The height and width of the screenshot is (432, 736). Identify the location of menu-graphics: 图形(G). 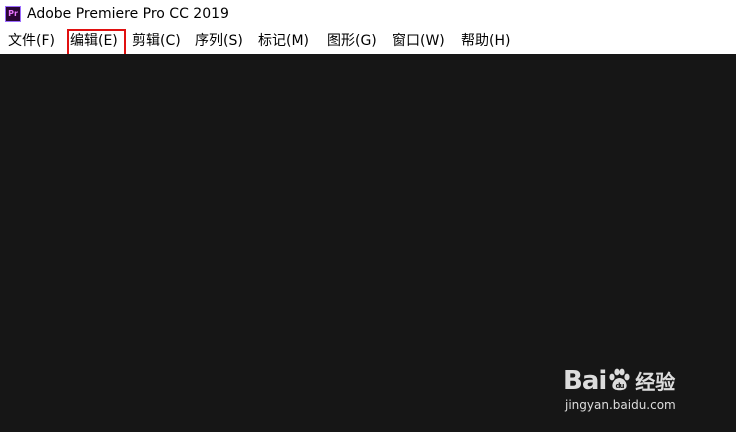
(352, 41).